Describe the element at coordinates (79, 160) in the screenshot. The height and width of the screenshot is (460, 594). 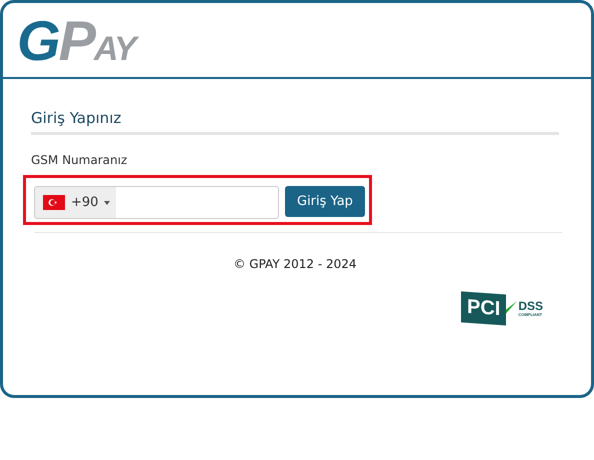
I see `field-label: GSM Numaranız` at that location.